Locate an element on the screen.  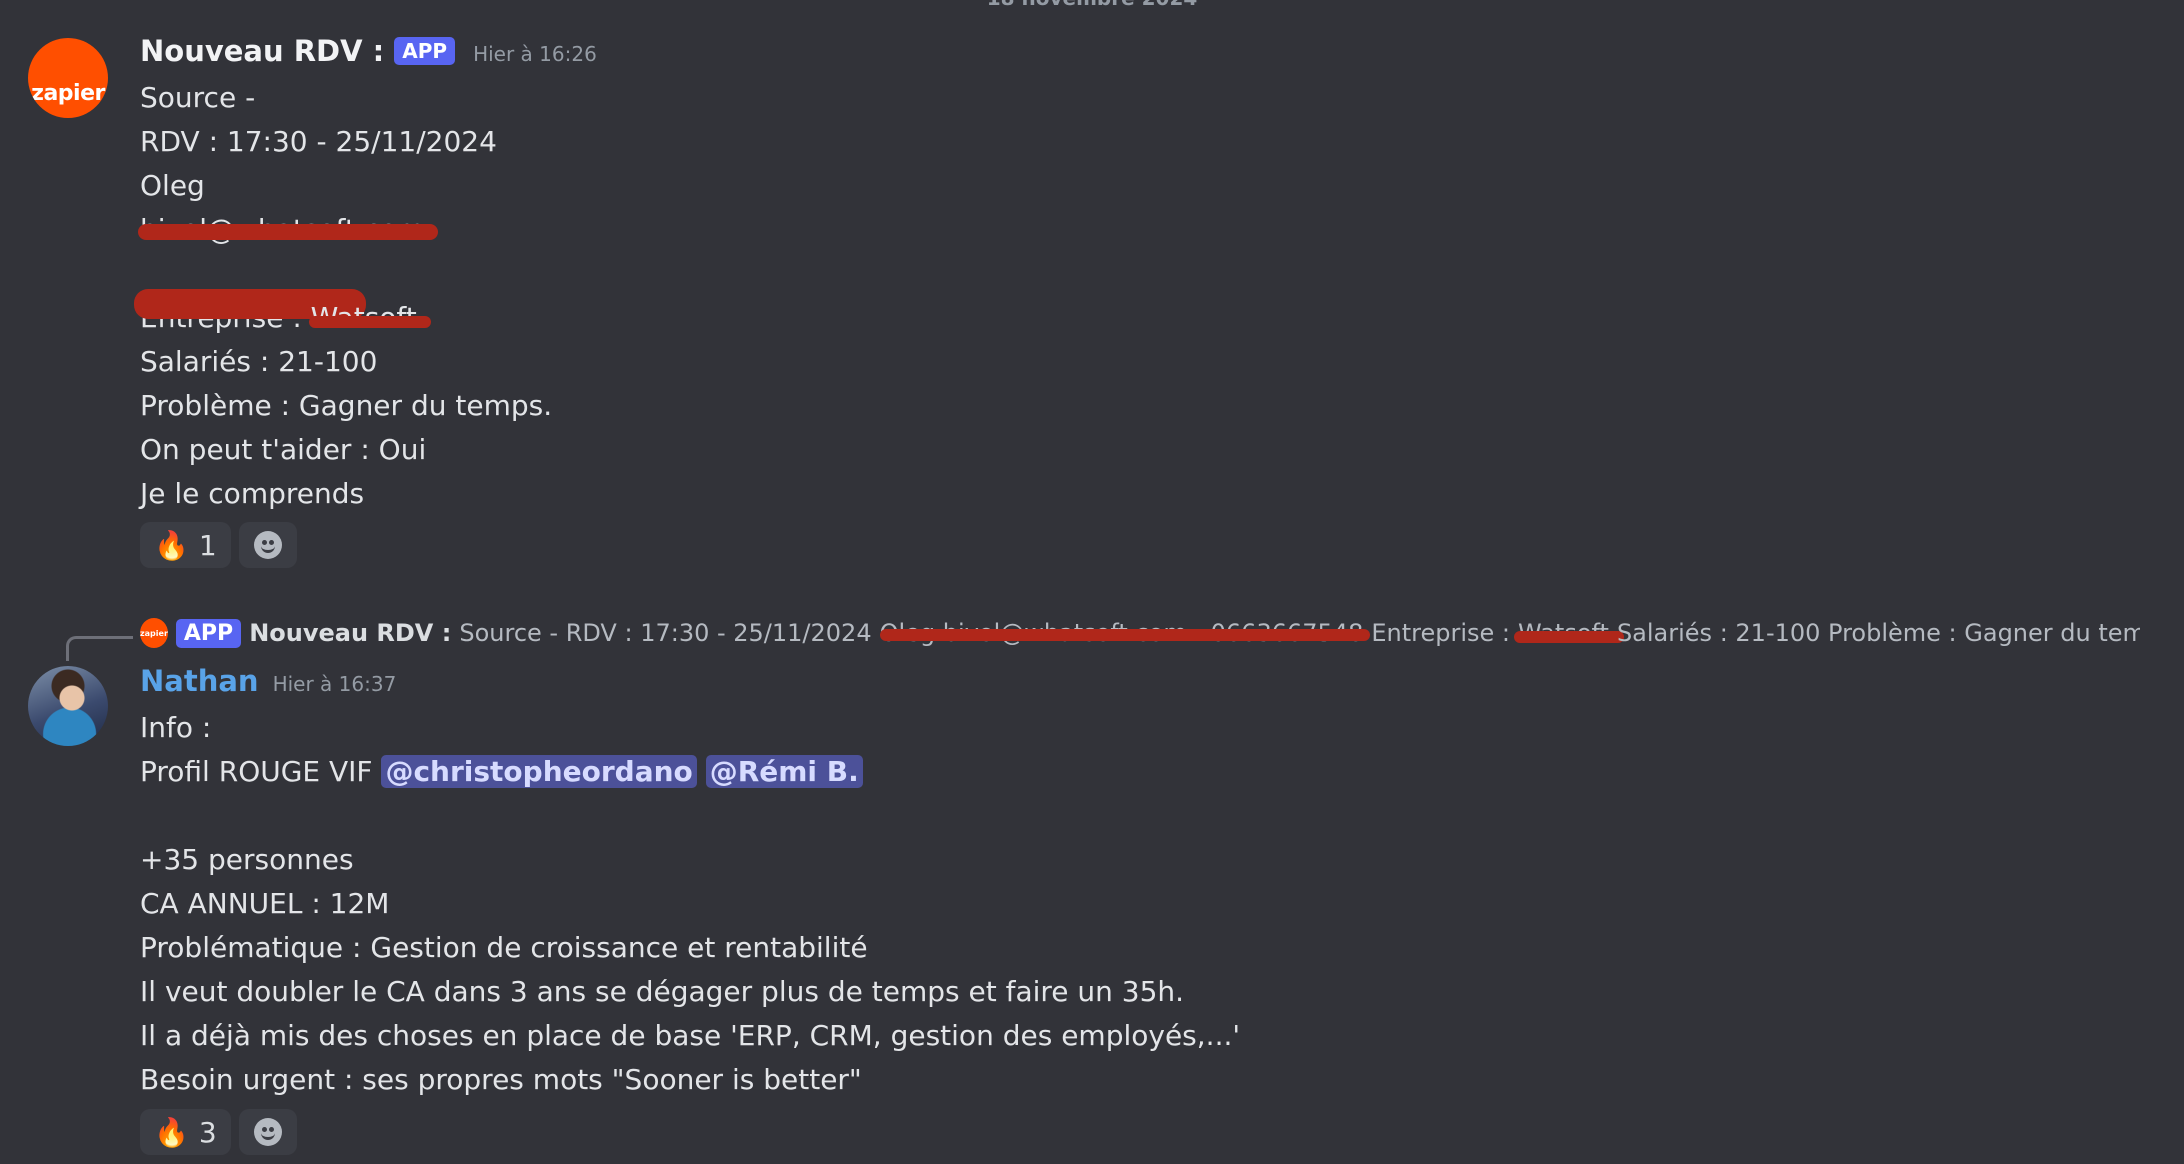
timestamp: Hier à 16:37 is located at coordinates (335, 684).